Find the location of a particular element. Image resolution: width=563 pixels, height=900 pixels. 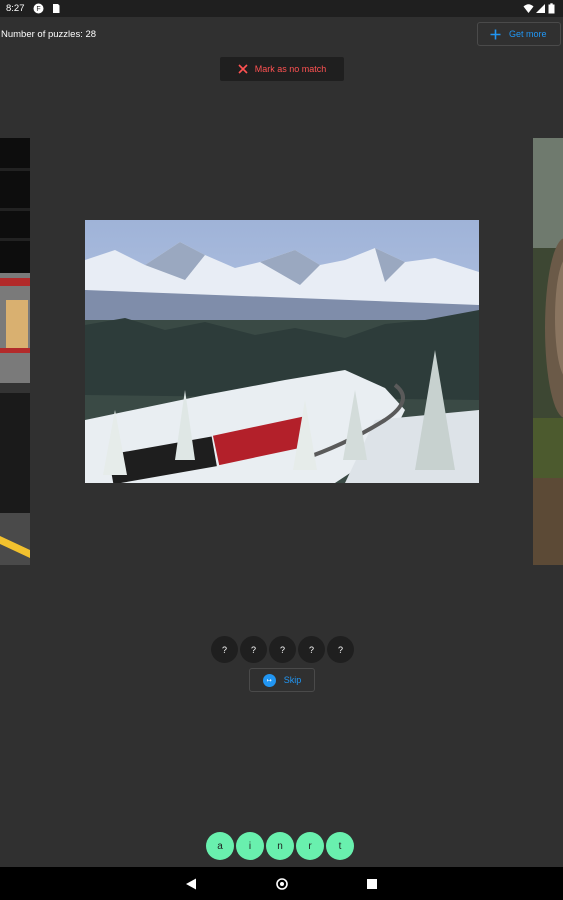

navigation-bar is located at coordinates (281, 883).